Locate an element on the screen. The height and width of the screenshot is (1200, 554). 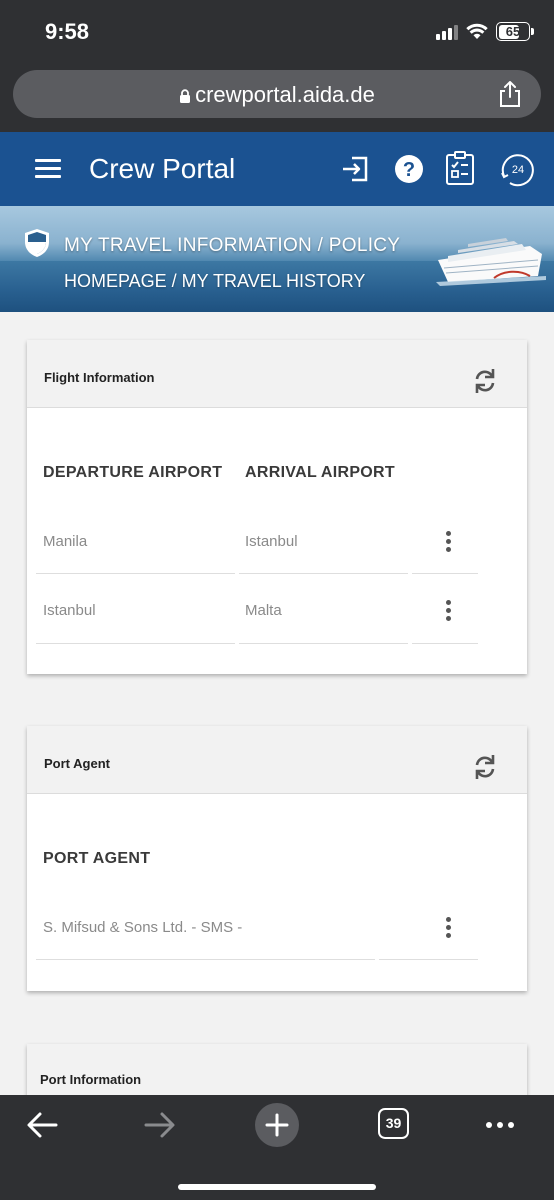
back-arrow-icon is located at coordinates (42, 1125).